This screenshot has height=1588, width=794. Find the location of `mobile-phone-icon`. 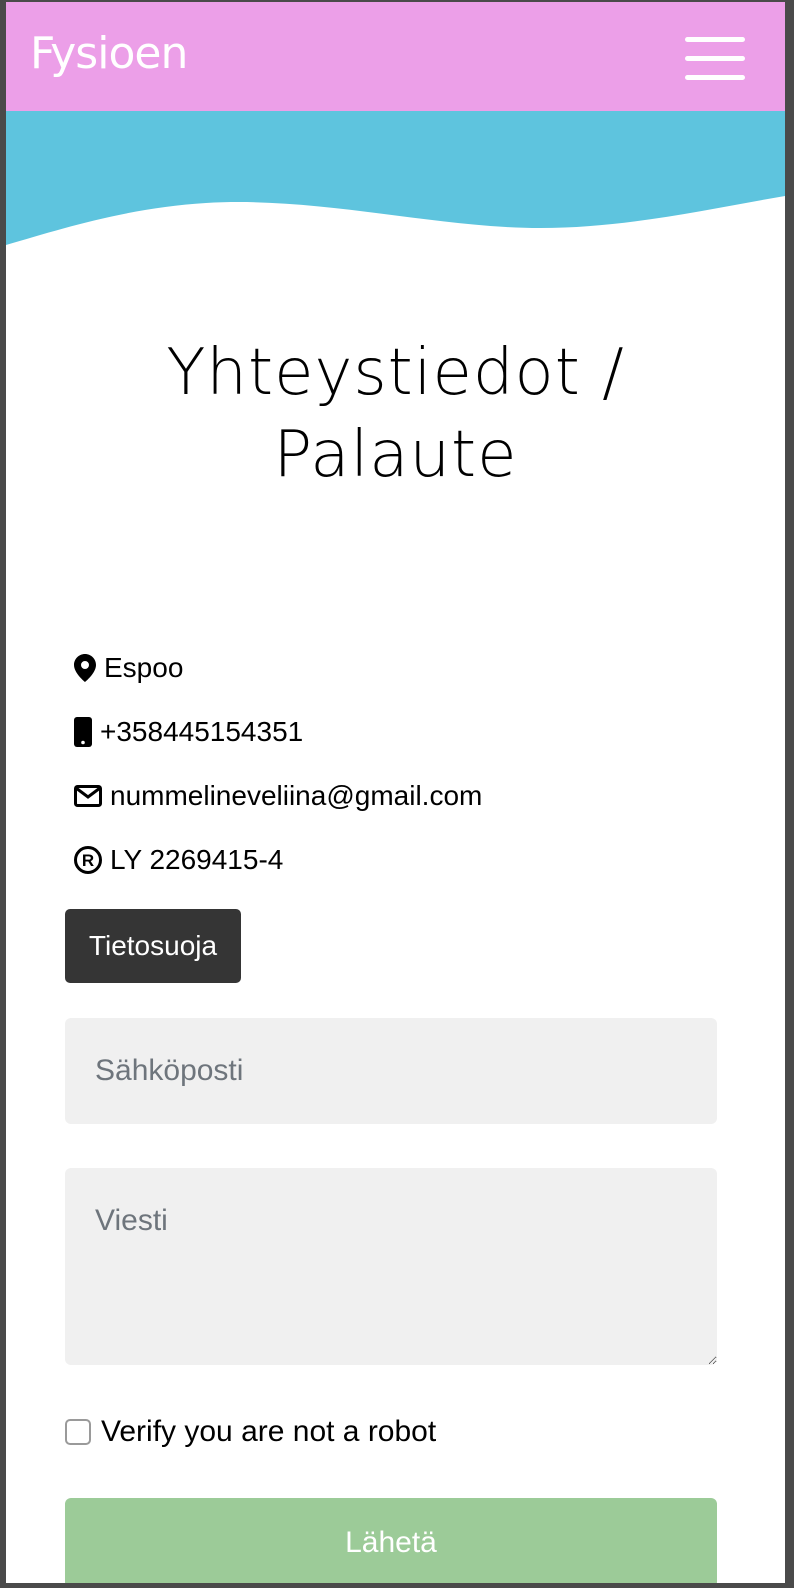

mobile-phone-icon is located at coordinates (83, 732).